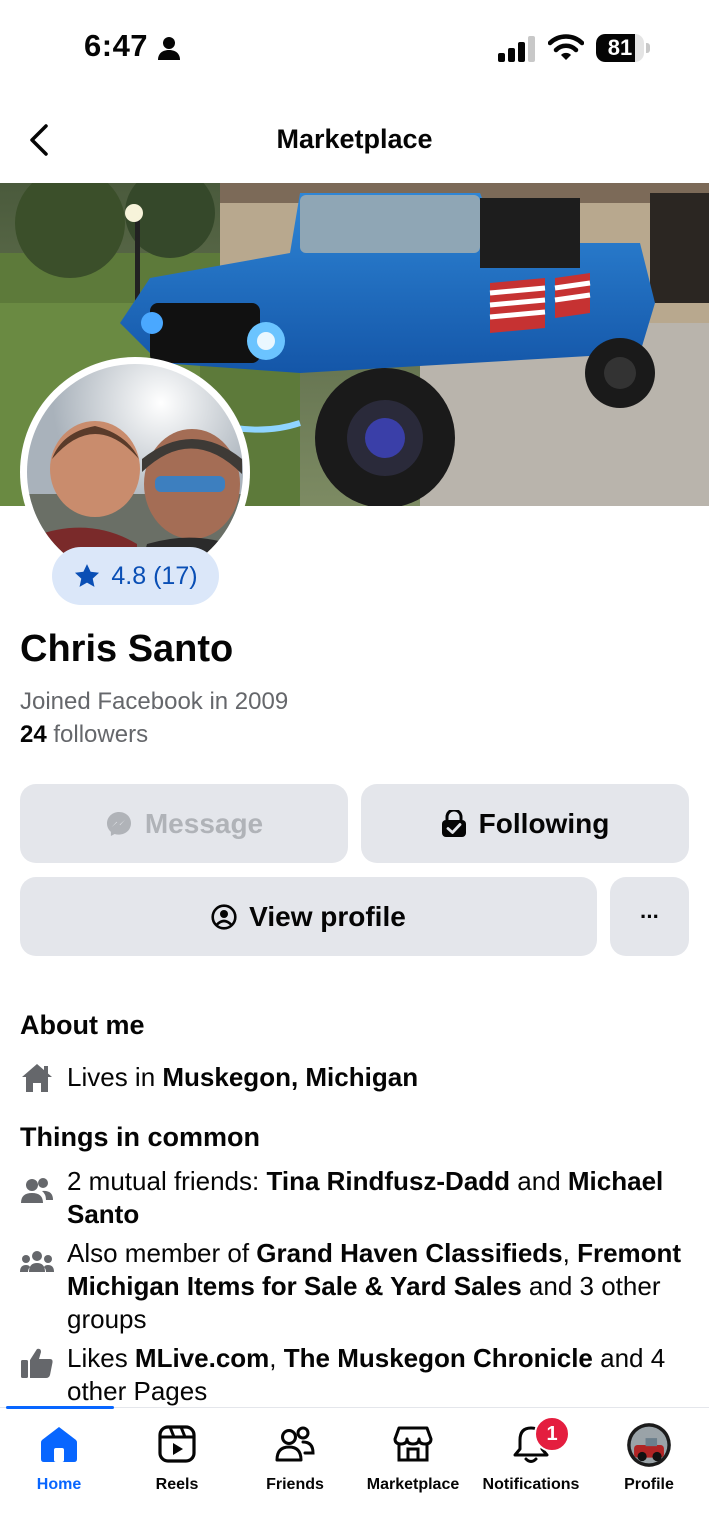 The height and width of the screenshot is (1537, 709). Describe the element at coordinates (531, 1463) in the screenshot. I see `tab-notifications: Notifications` at that location.